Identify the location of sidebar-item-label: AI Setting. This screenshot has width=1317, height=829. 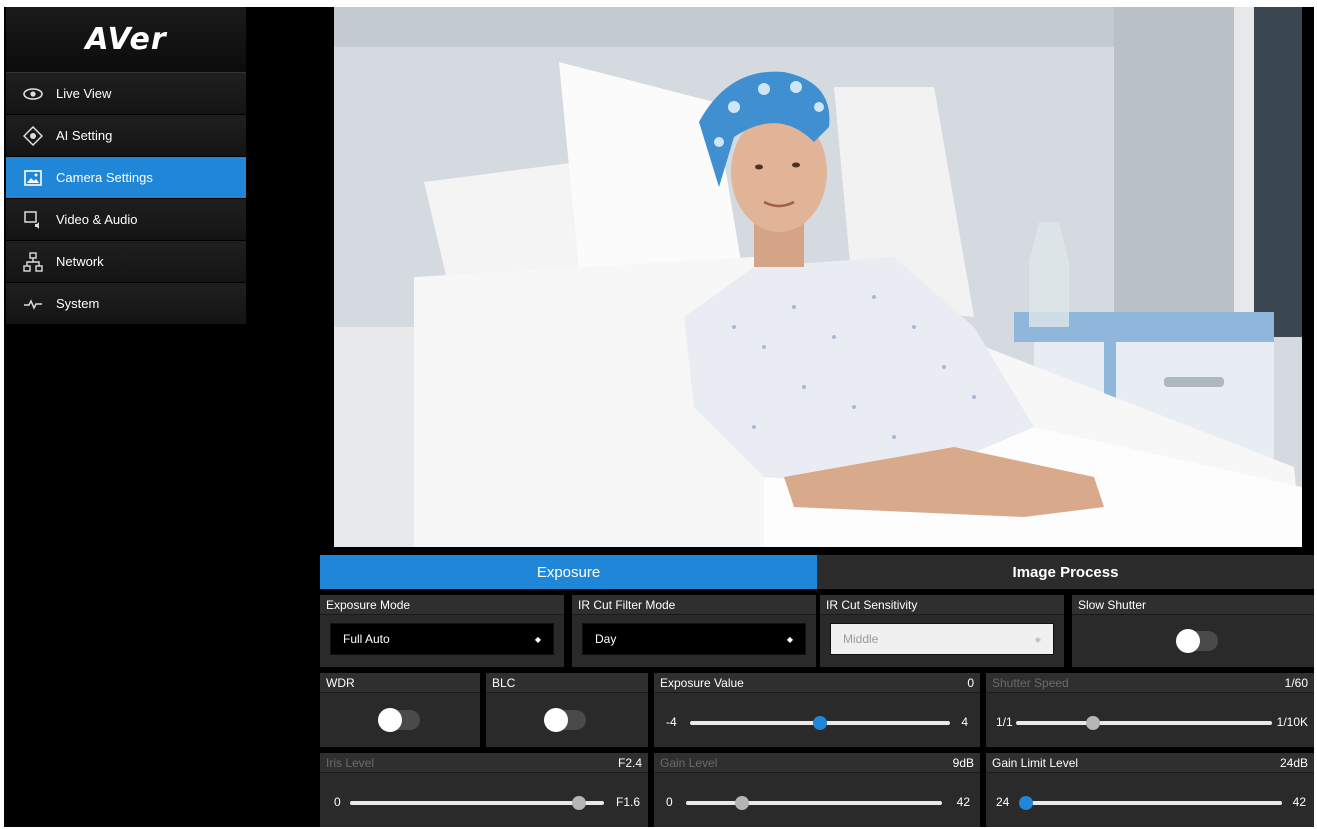
(84, 135).